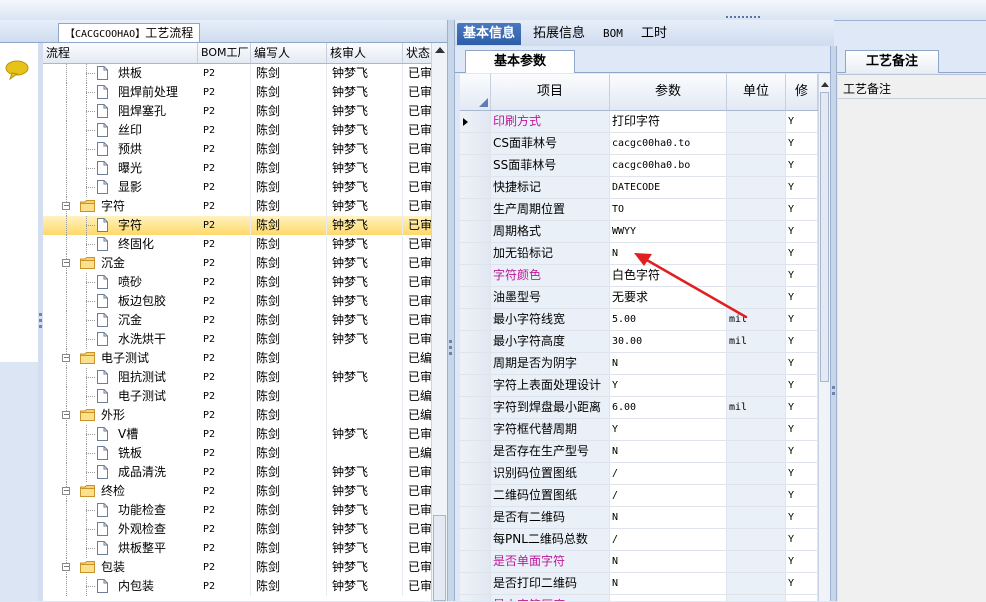  Describe the element at coordinates (639, 342) in the screenshot. I see `param-row: 最小字符高度 30.00 mil Y` at that location.